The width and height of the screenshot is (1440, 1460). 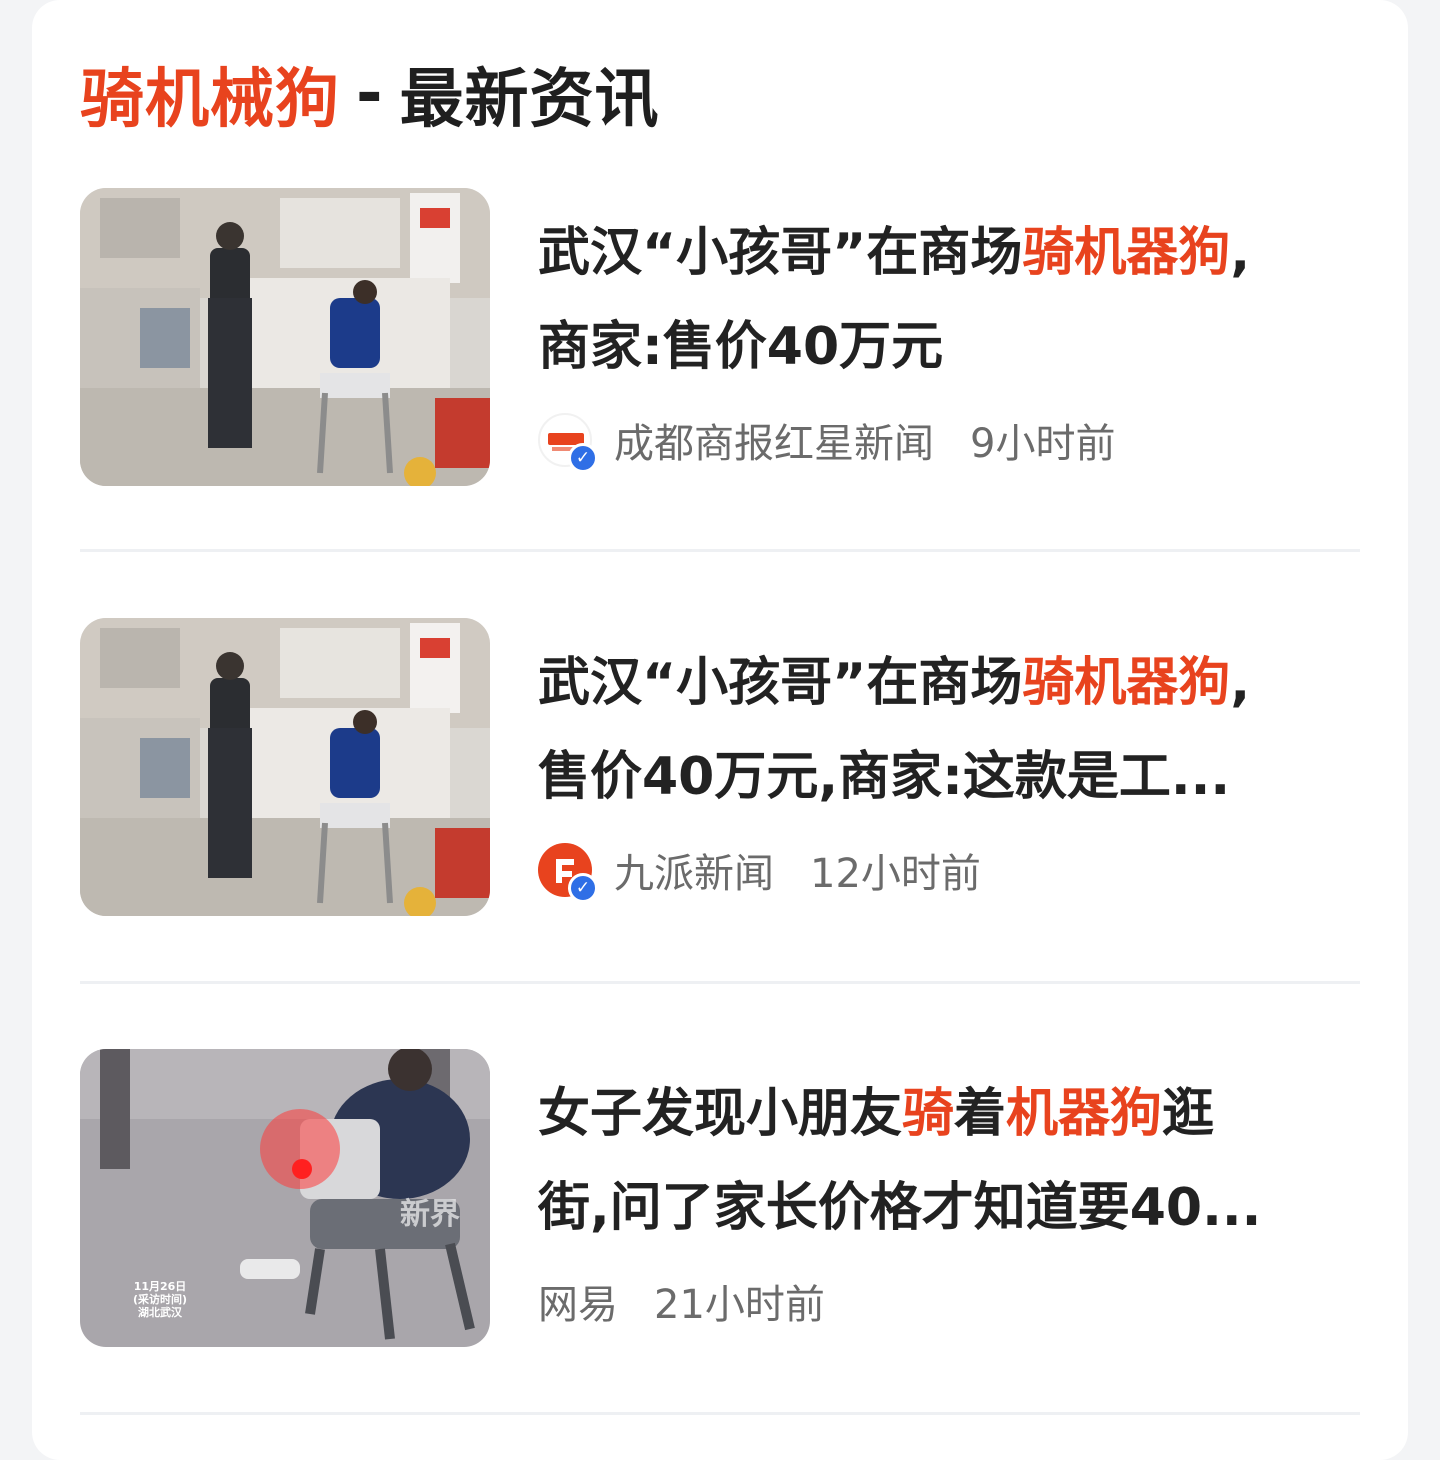 What do you see at coordinates (210, 100) in the screenshot?
I see `header-keyword: 骑机械狗` at bounding box center [210, 100].